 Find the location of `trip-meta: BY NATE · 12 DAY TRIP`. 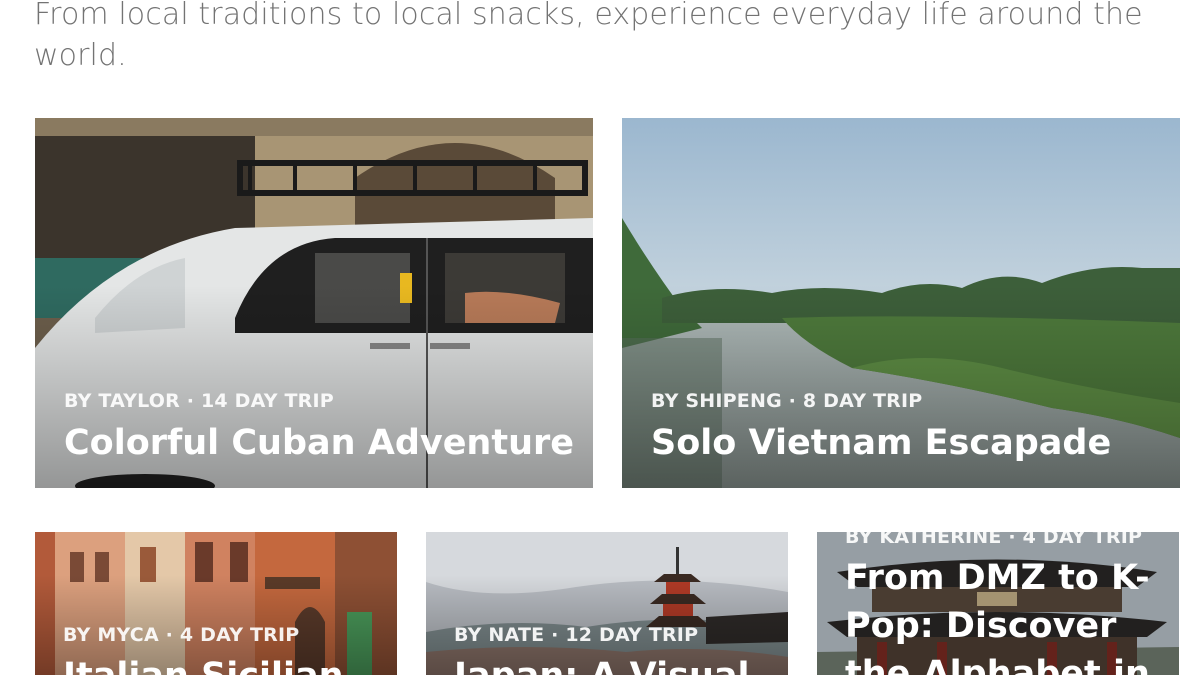

trip-meta: BY NATE · 12 DAY TRIP is located at coordinates (576, 635).